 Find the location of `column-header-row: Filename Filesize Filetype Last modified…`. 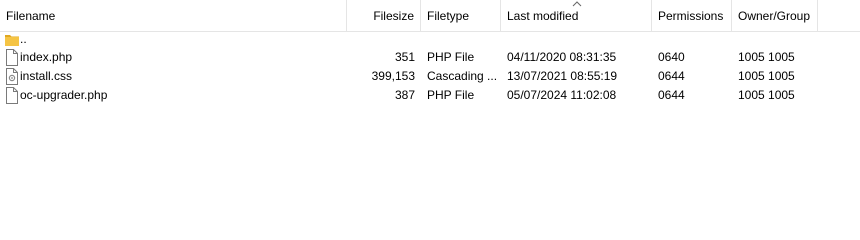

column-header-row: Filename Filesize Filetype Last modified… is located at coordinates (430, 16).